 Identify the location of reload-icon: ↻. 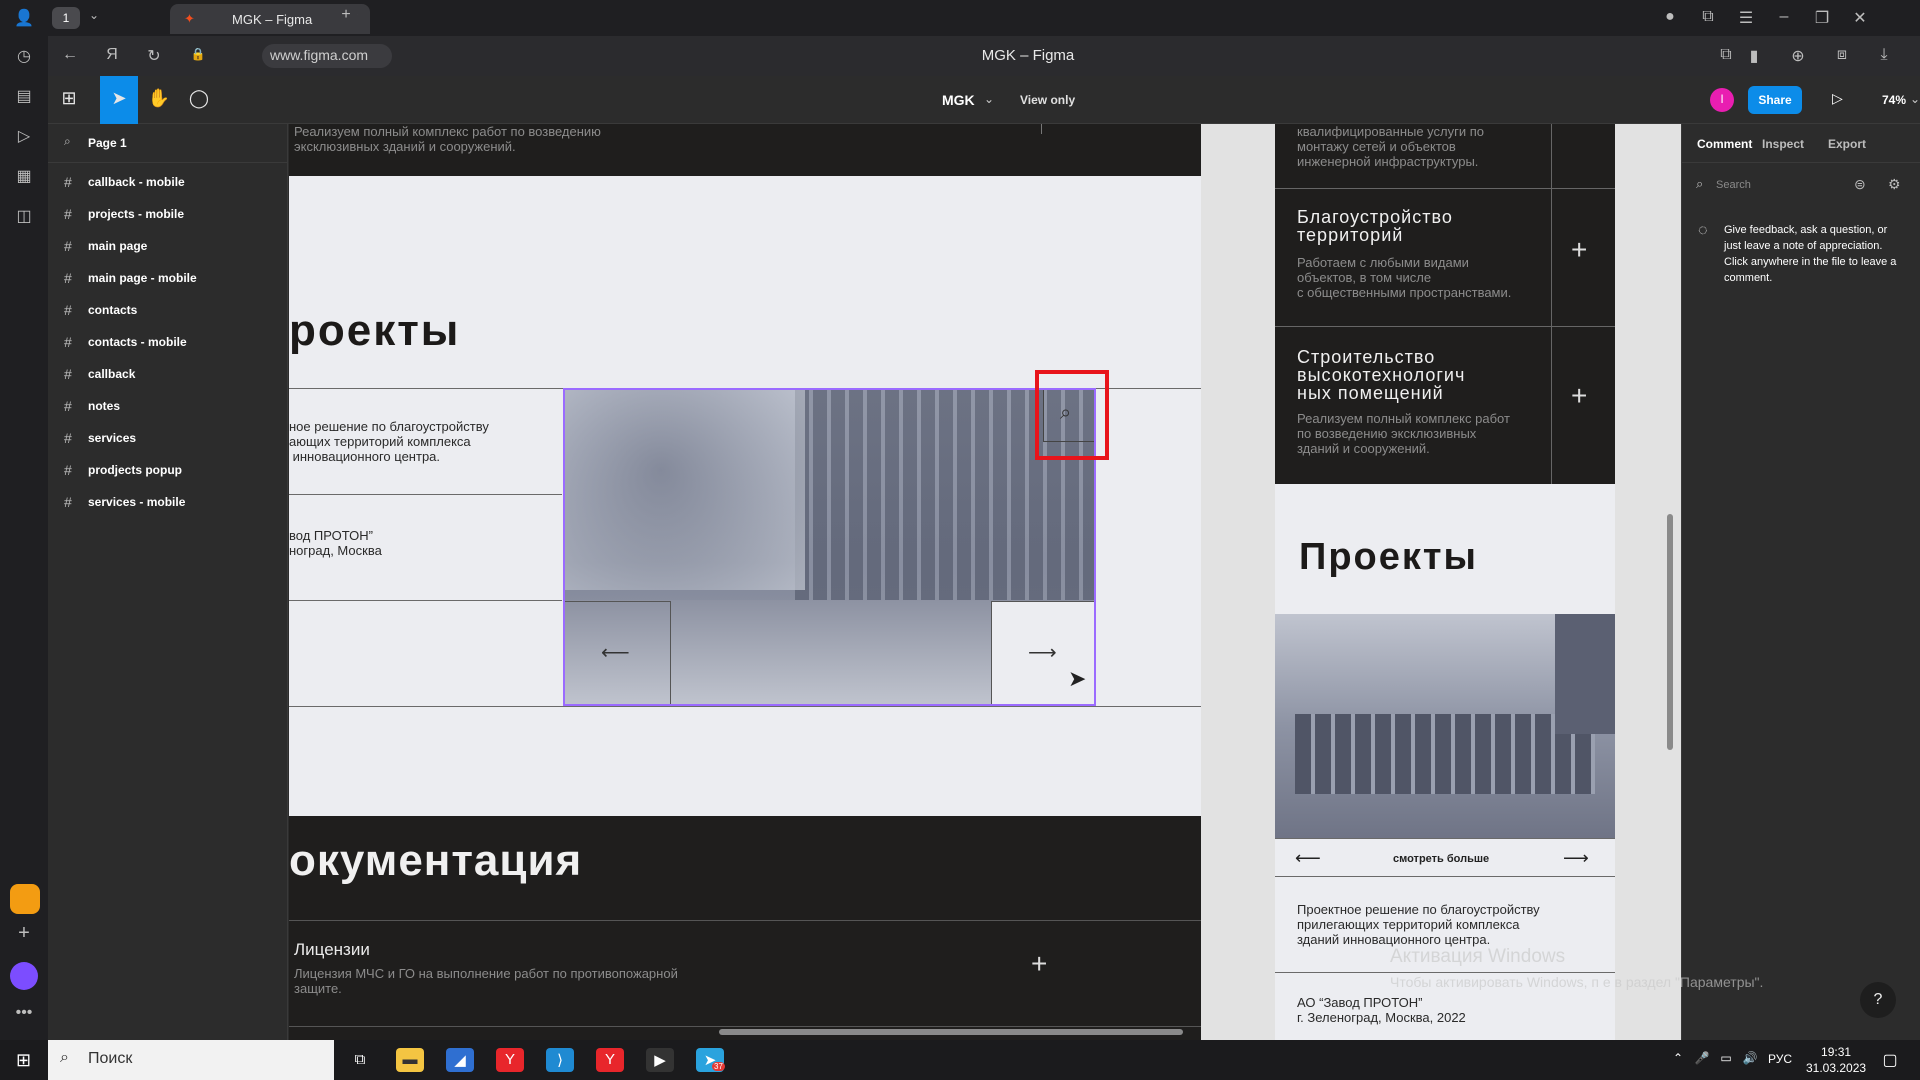
(154, 56).